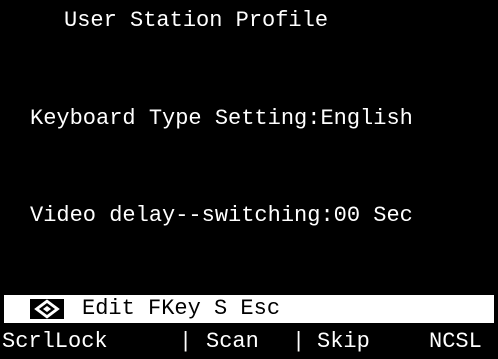 The width and height of the screenshot is (498, 359). I want to click on keyboard-type-value: English, so click(366, 118).